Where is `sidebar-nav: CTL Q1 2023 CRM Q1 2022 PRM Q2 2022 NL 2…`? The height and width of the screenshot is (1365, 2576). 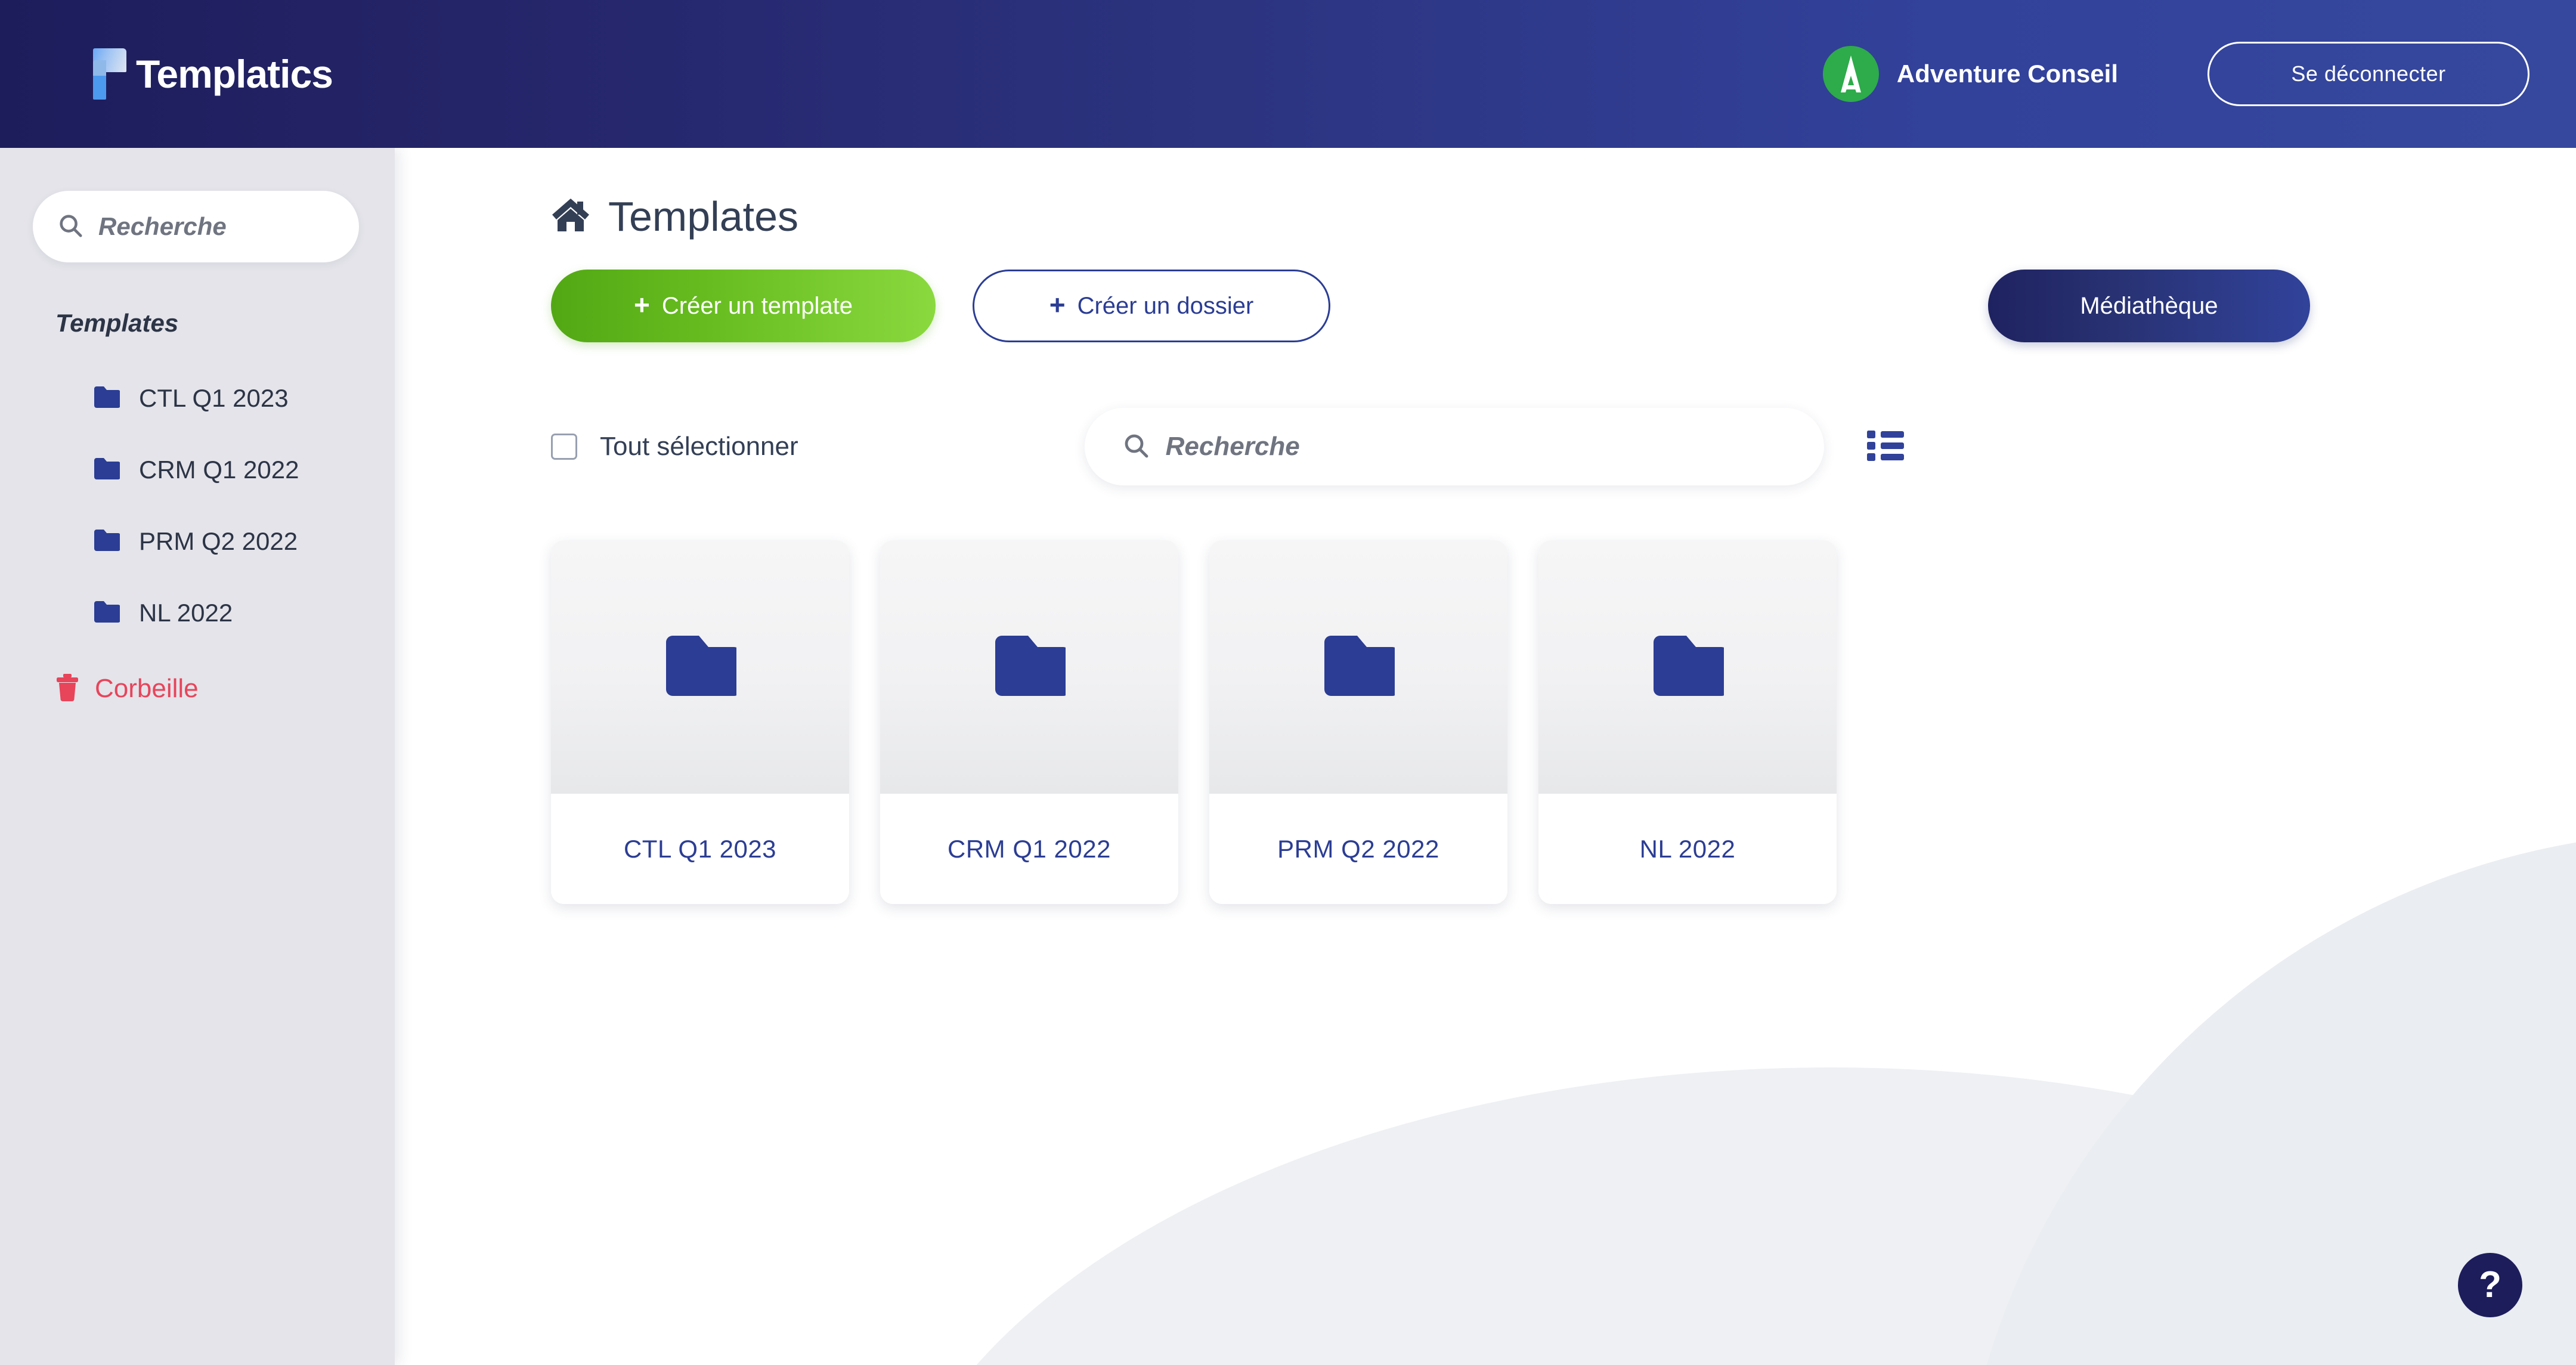 sidebar-nav: CTL Q1 2023 CRM Q1 2022 PRM Q2 2022 NL 2… is located at coordinates (198, 542).